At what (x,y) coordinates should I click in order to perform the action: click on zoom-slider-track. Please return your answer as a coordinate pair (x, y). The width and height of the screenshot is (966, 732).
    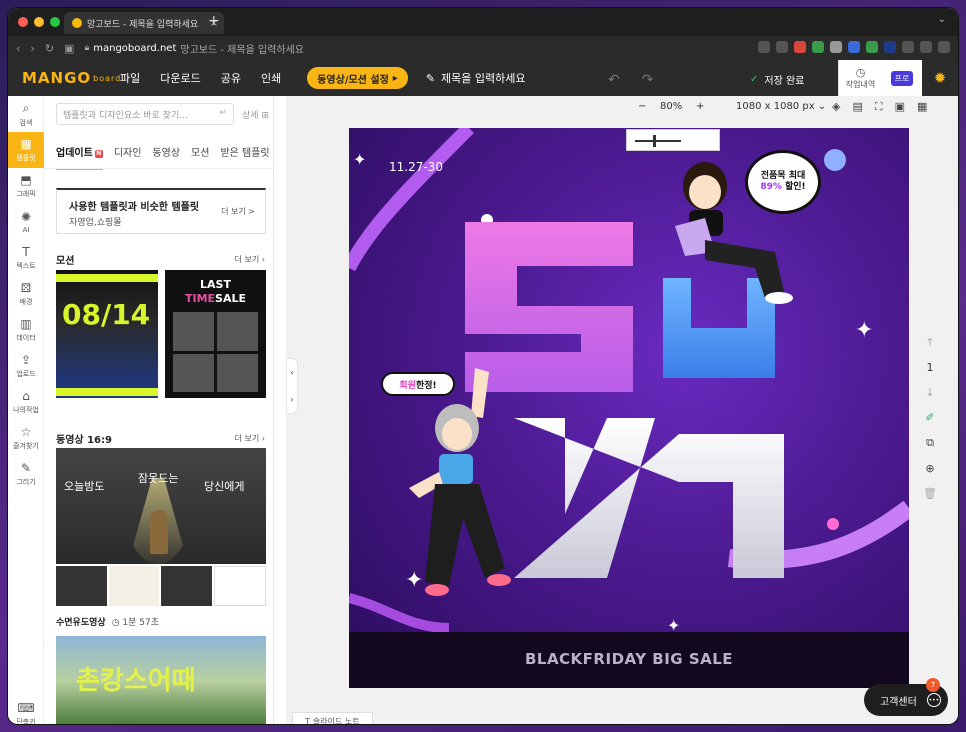
    Looking at the image, I should click on (658, 141).